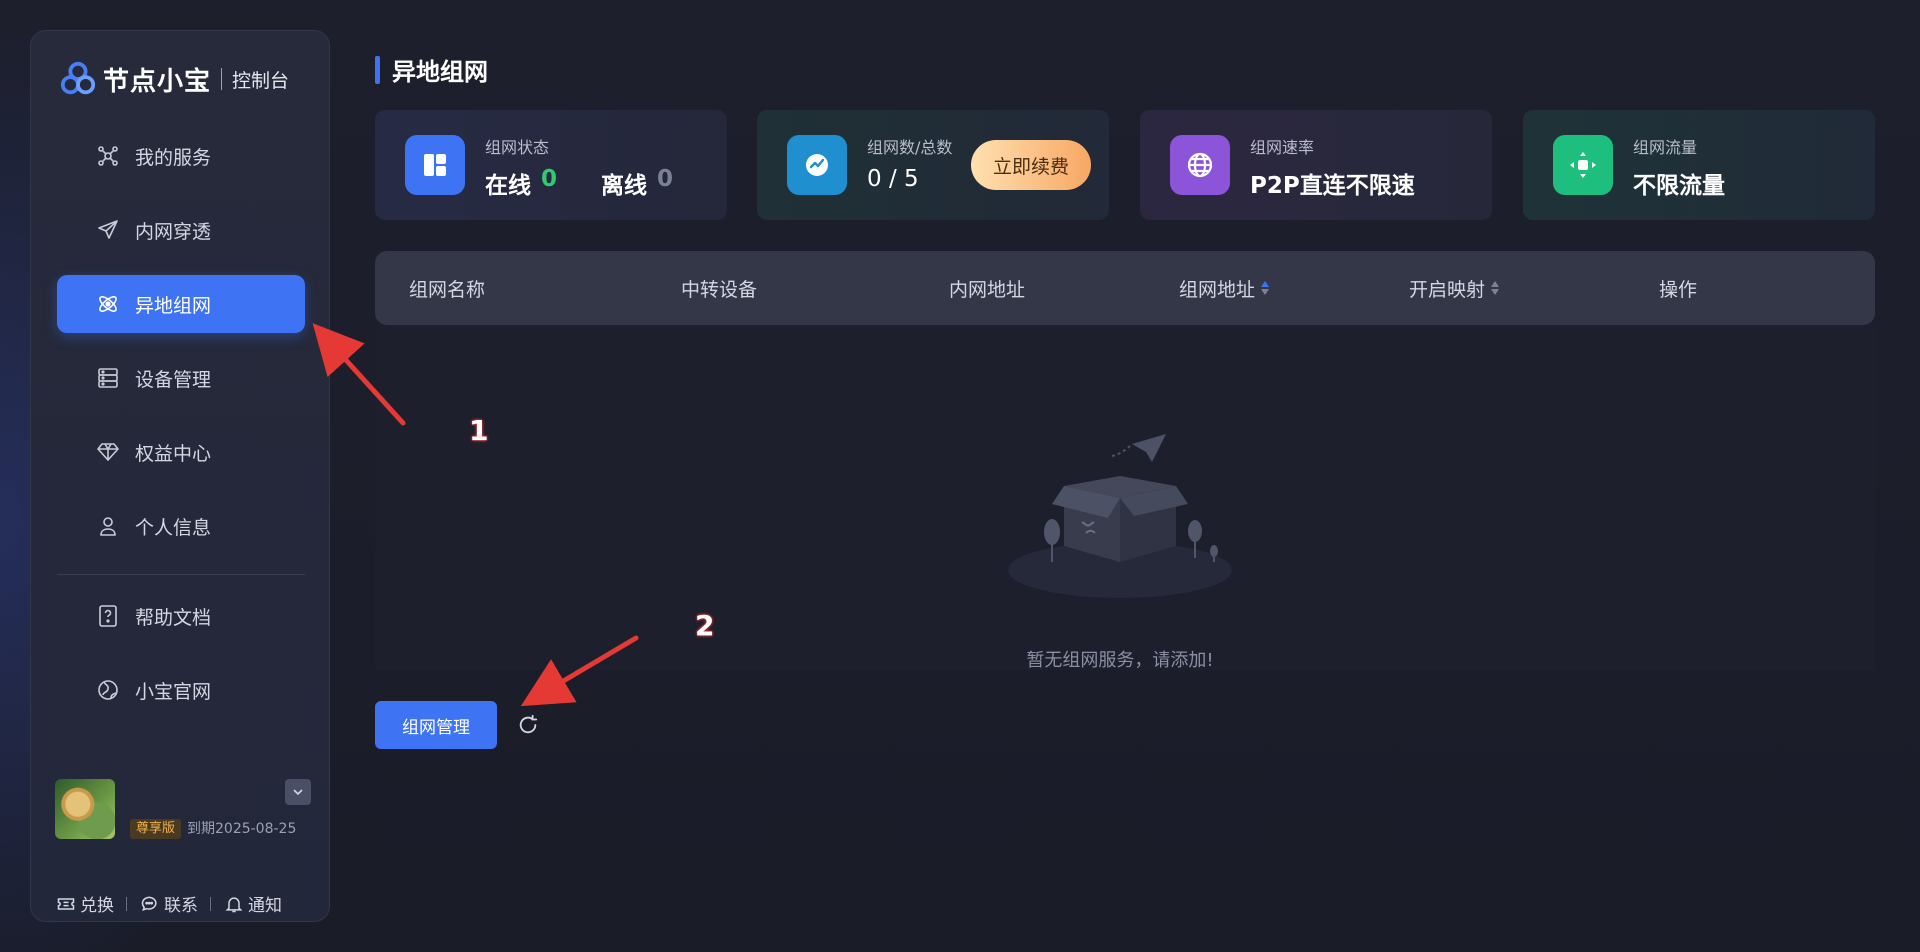 The image size is (1920, 952). I want to click on status-values: 在线 0 离线 0, so click(579, 183).